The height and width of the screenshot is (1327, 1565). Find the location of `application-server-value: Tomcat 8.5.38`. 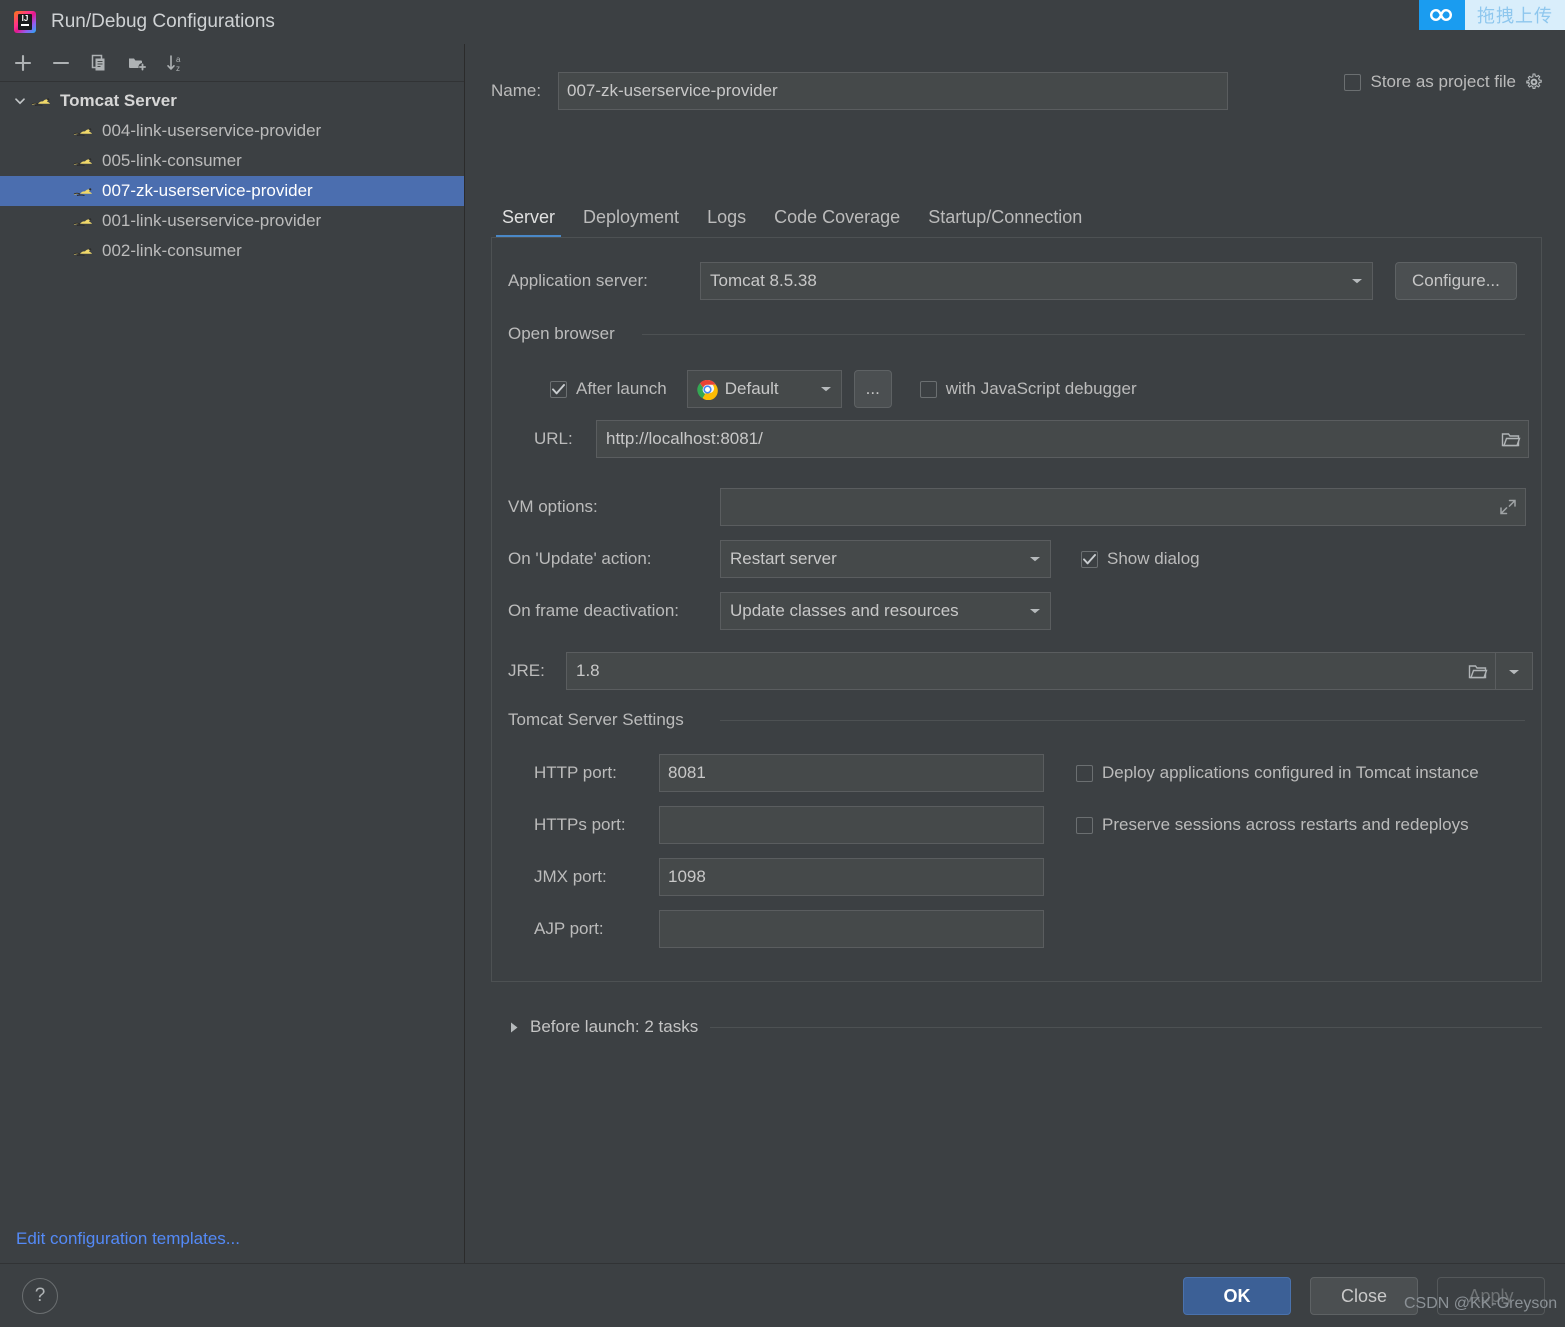

application-server-value: Tomcat 8.5.38 is located at coordinates (763, 280).